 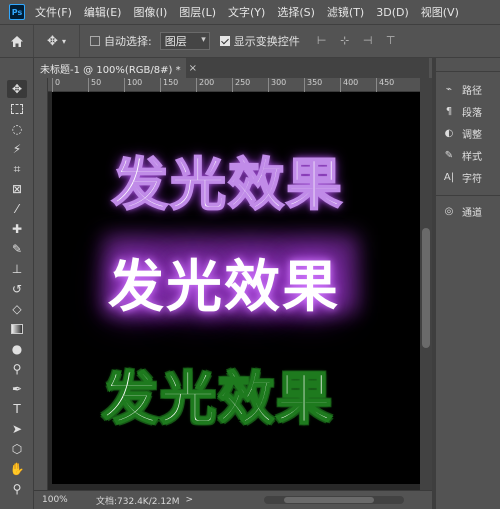 I want to click on panel-adjustments: ◐ 调整, so click(x=468, y=133).